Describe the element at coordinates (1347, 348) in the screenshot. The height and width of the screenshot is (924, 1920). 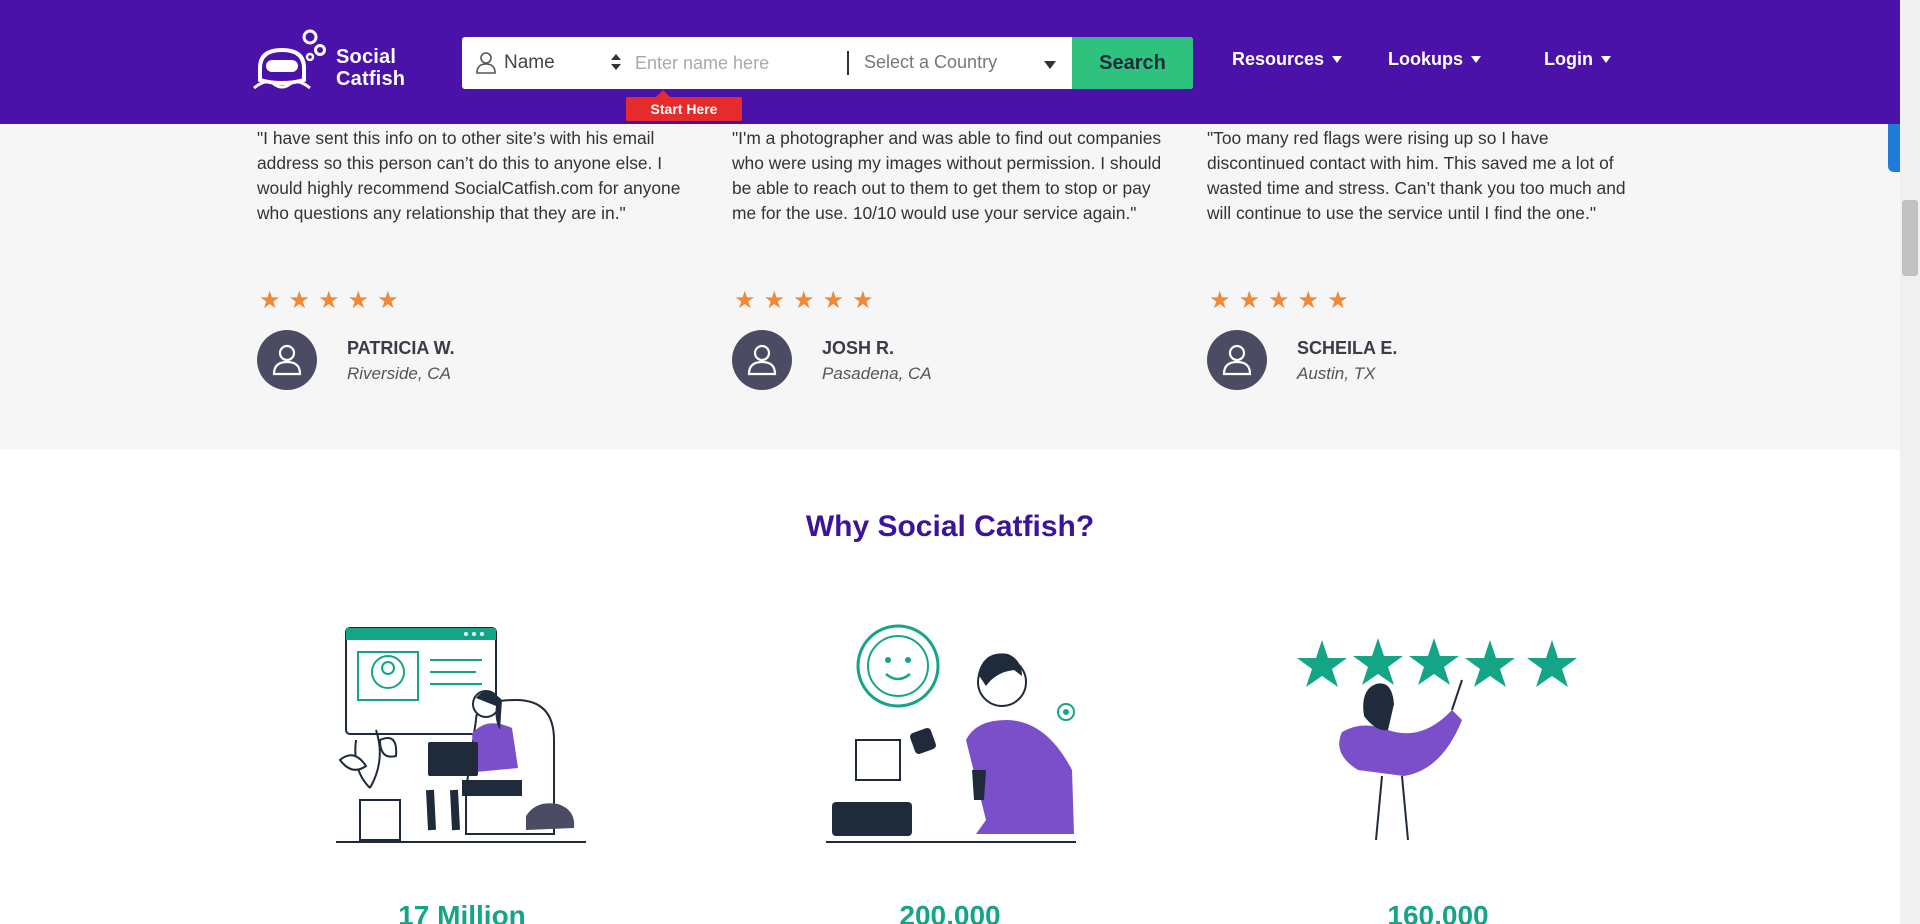
I see `reviewer-name: SCHEILA E.` at that location.